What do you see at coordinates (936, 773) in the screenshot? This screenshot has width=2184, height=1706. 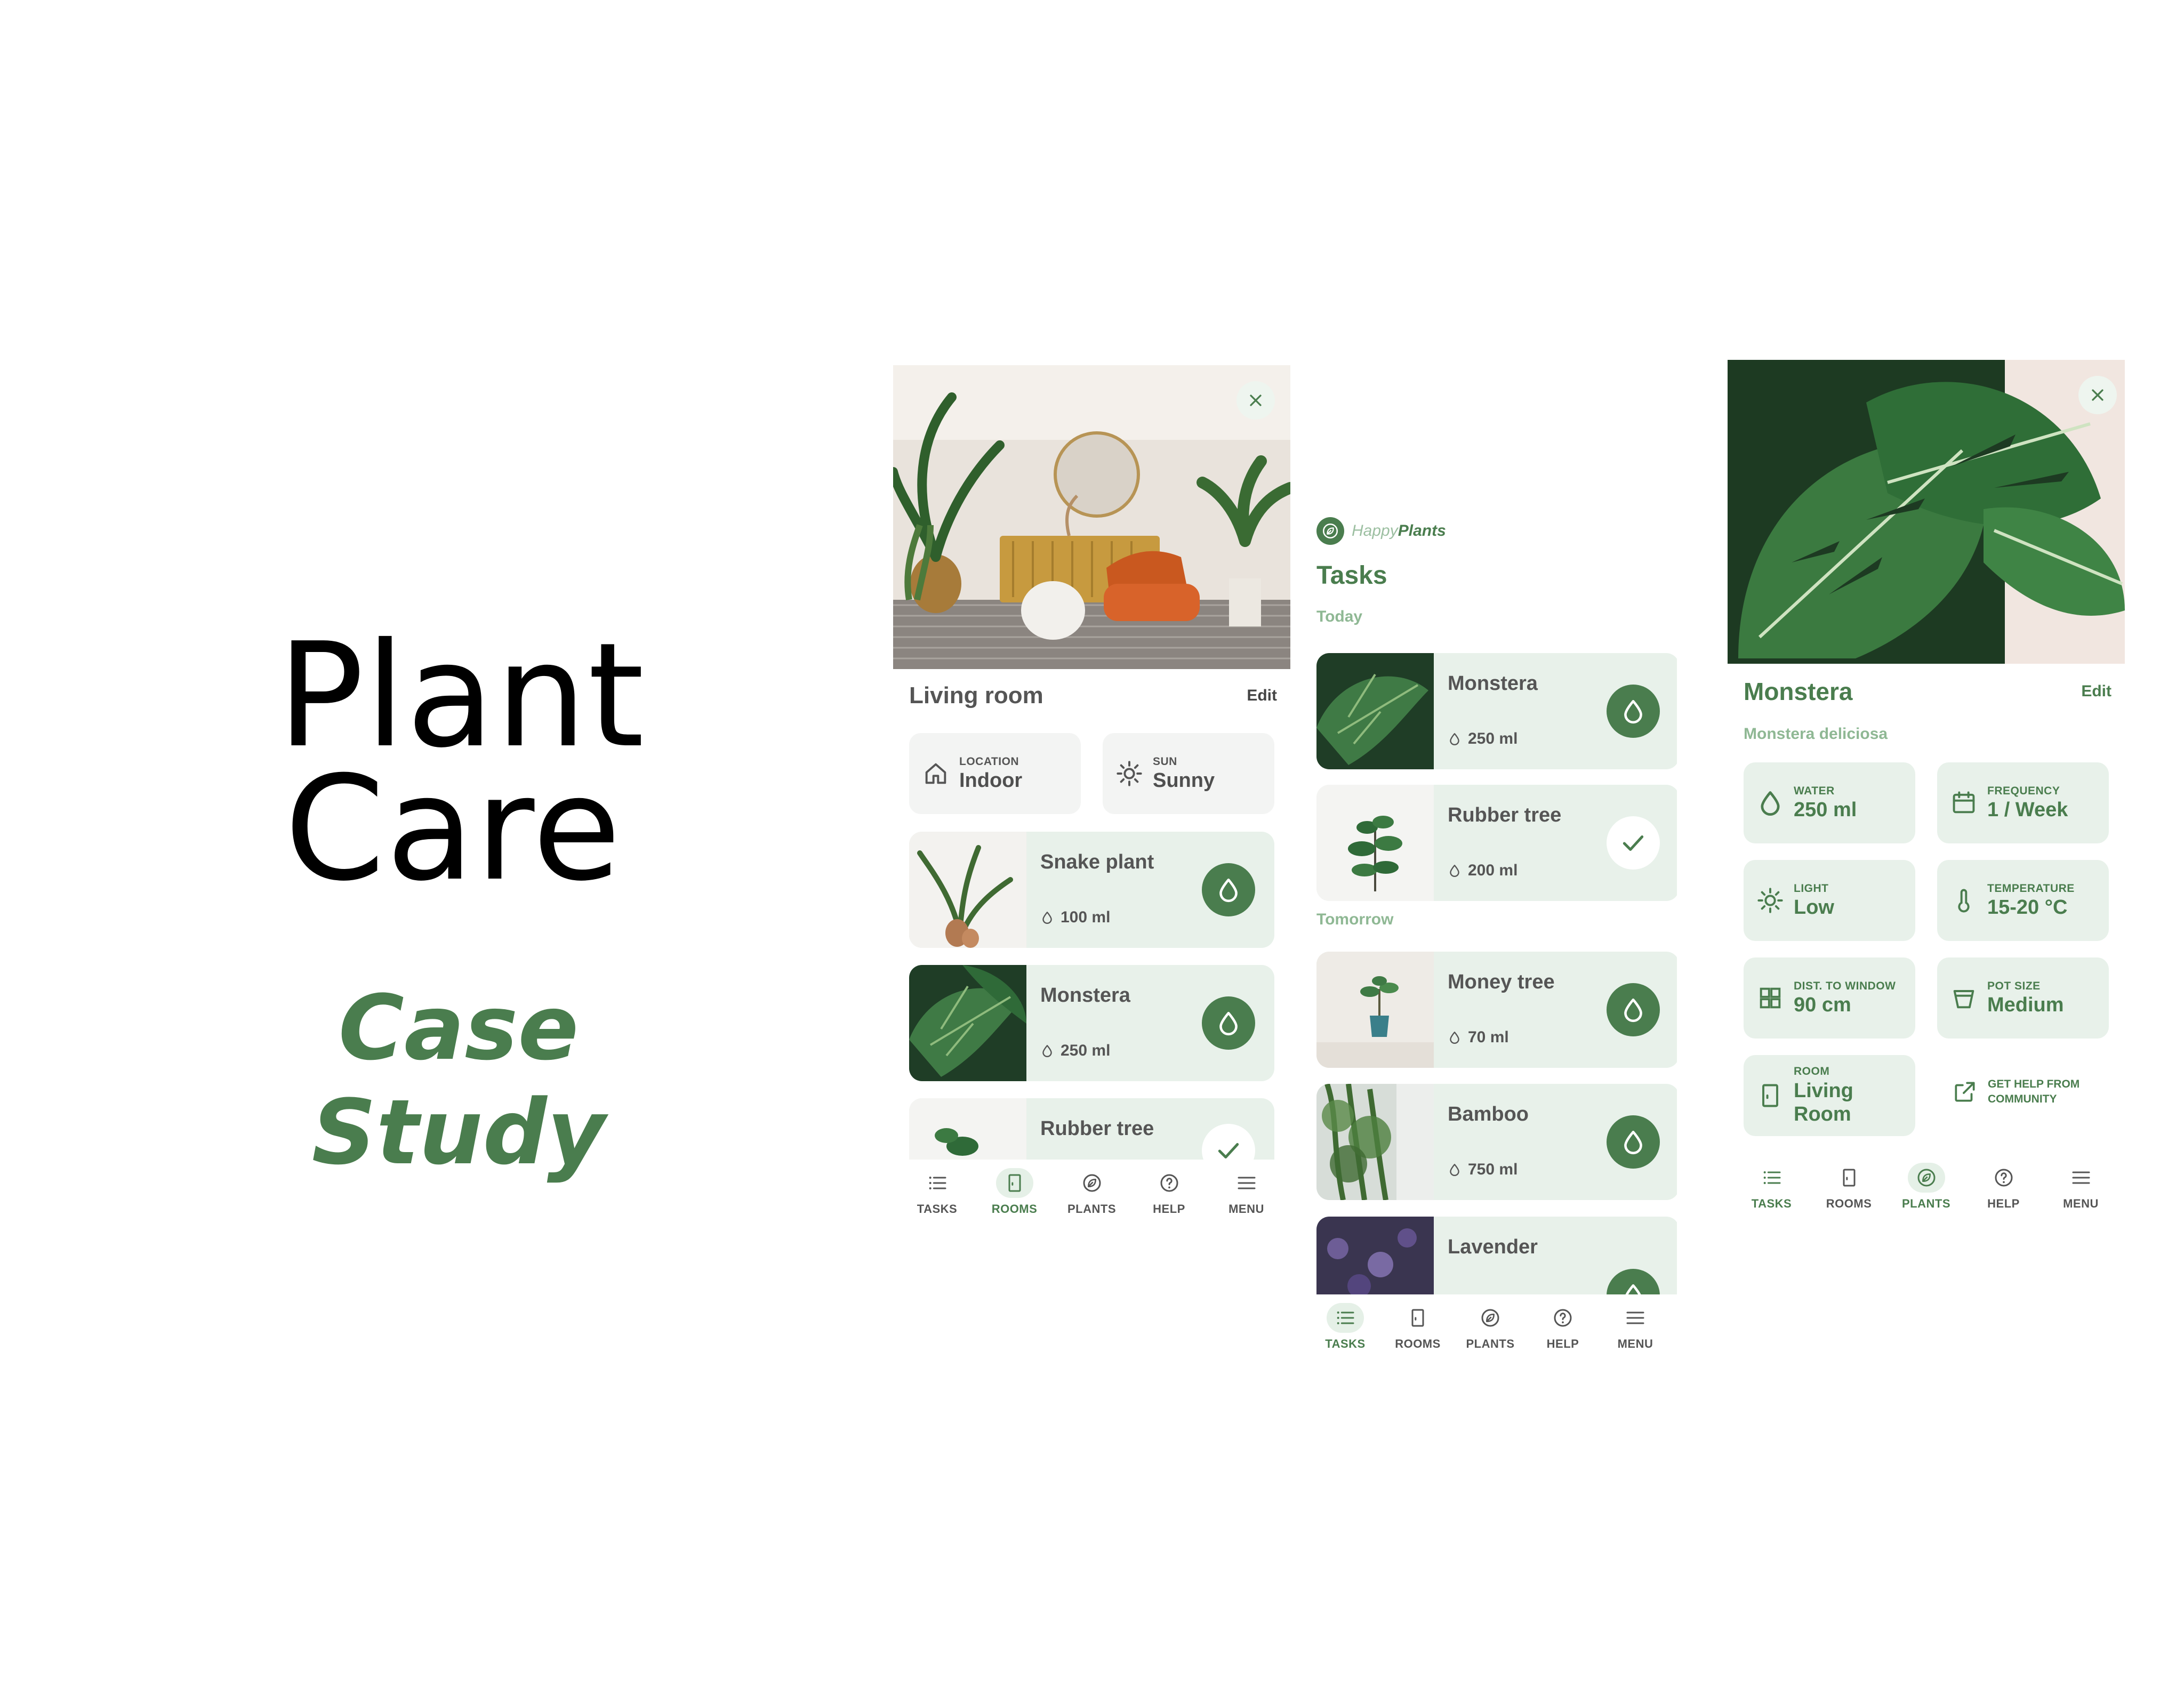 I see `house-icon` at bounding box center [936, 773].